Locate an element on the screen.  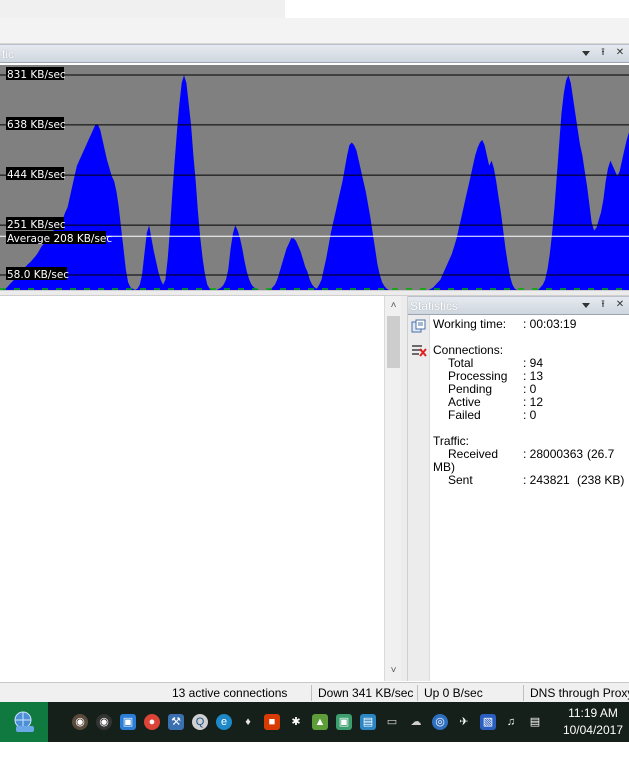
airplane-icon: ✈ is located at coordinates (464, 722).